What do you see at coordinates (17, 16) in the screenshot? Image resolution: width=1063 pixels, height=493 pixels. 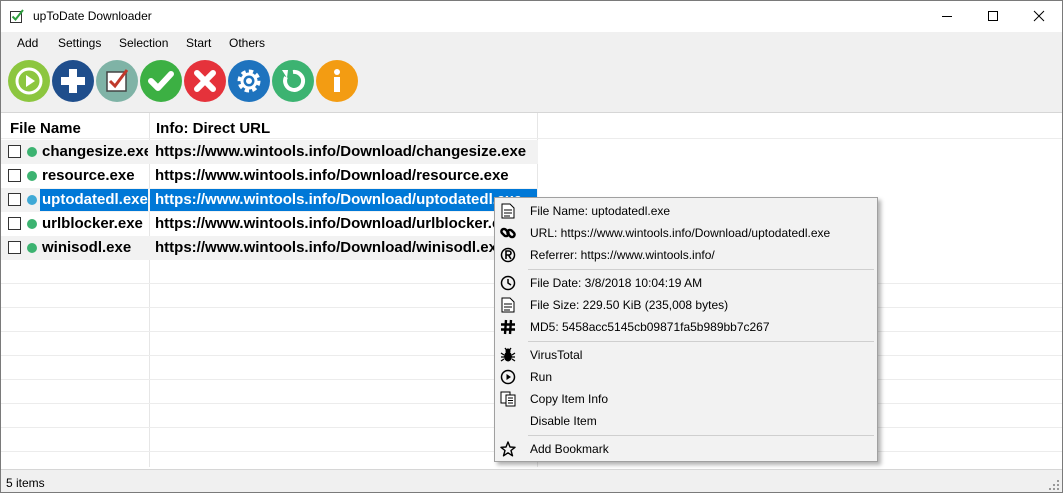 I see `app-checkbox-icon` at bounding box center [17, 16].